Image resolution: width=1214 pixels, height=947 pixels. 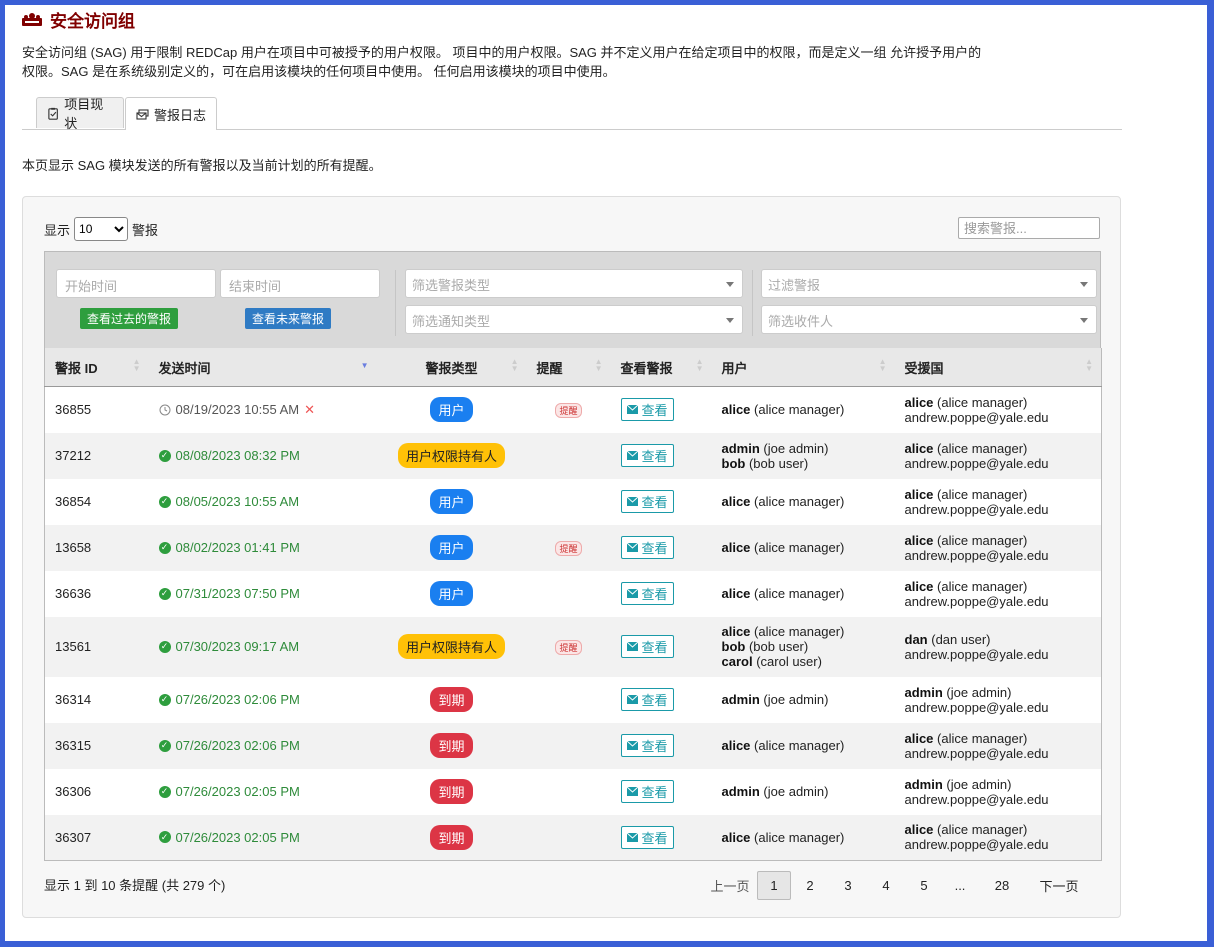 I want to click on notice-type-filter: 筛选通知类型, so click(x=574, y=319).